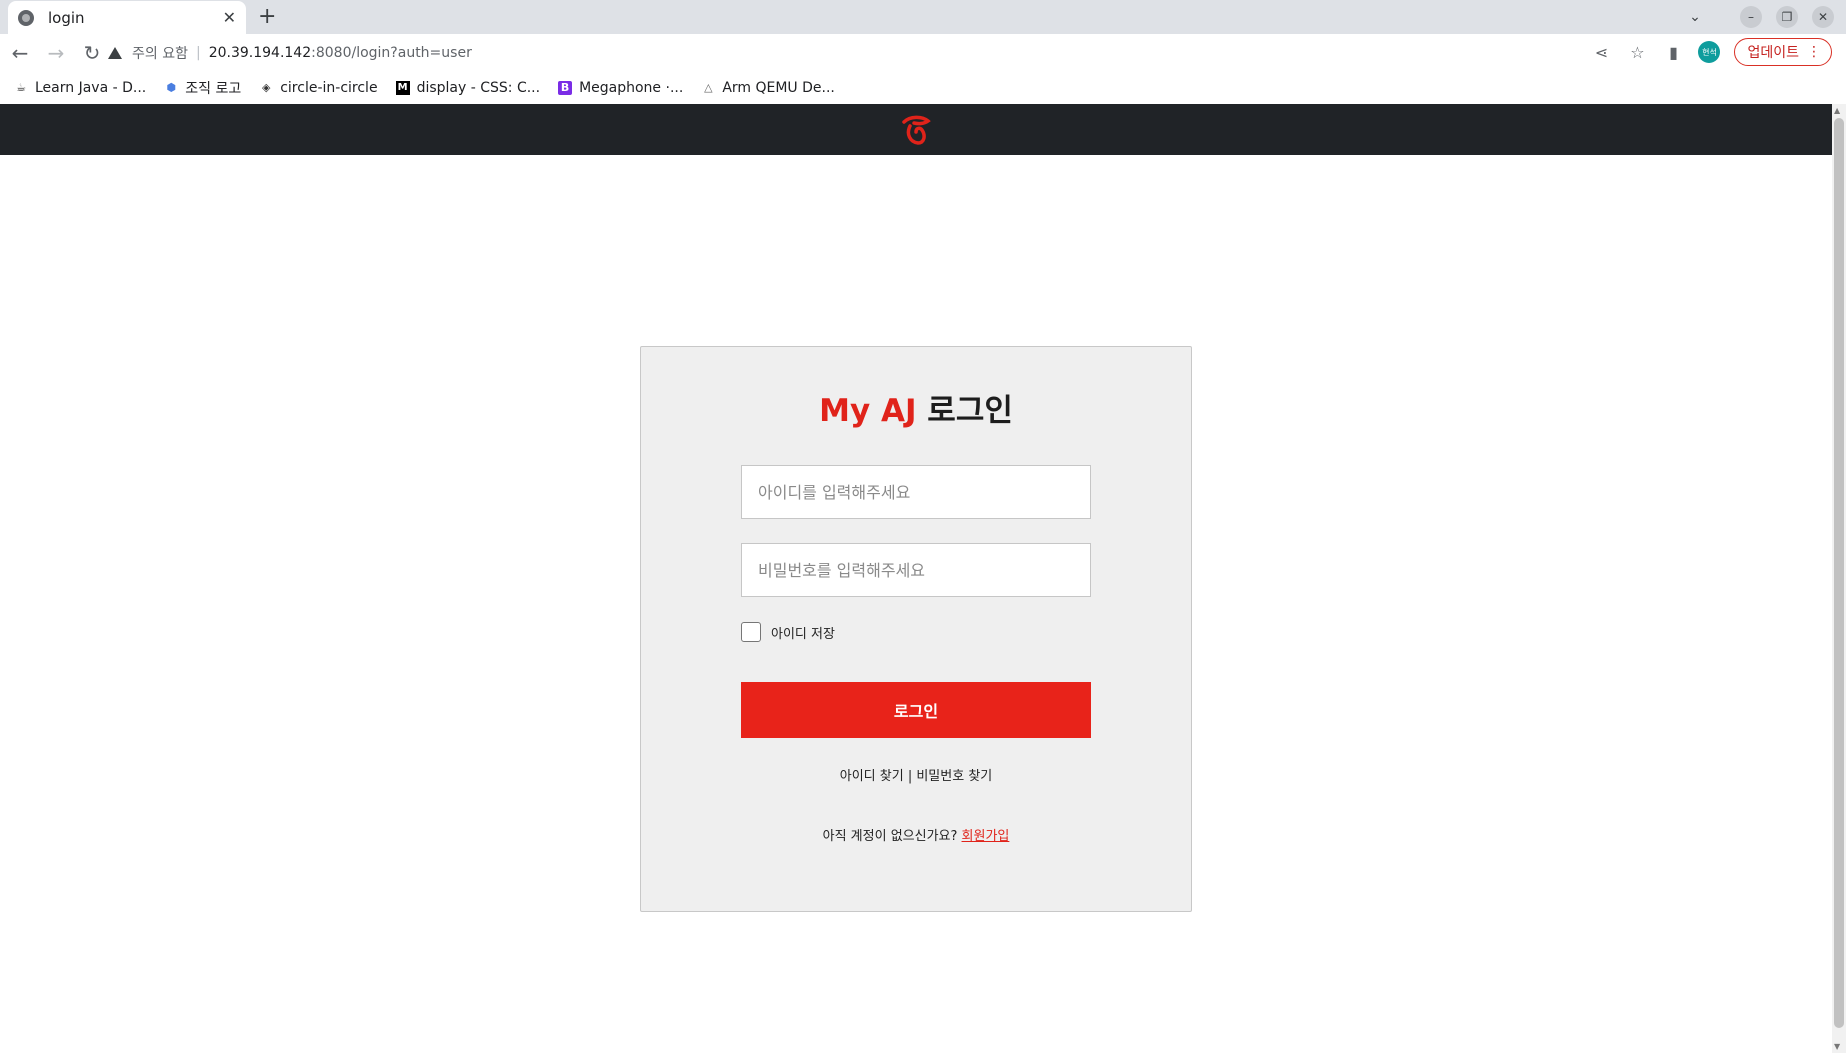  I want to click on forward-icon: →, so click(56, 53).